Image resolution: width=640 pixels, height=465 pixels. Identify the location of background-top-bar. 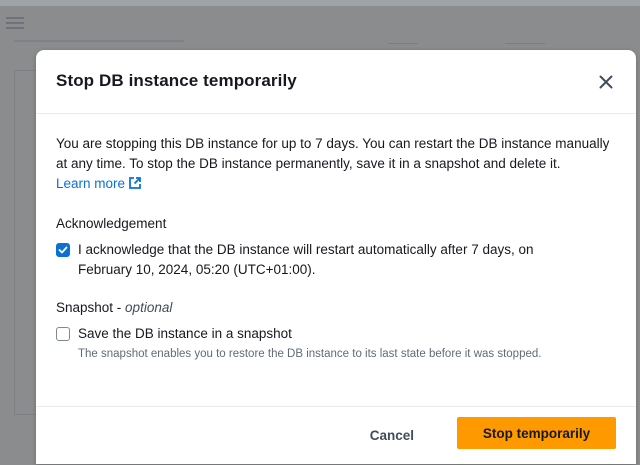
(320, 3).